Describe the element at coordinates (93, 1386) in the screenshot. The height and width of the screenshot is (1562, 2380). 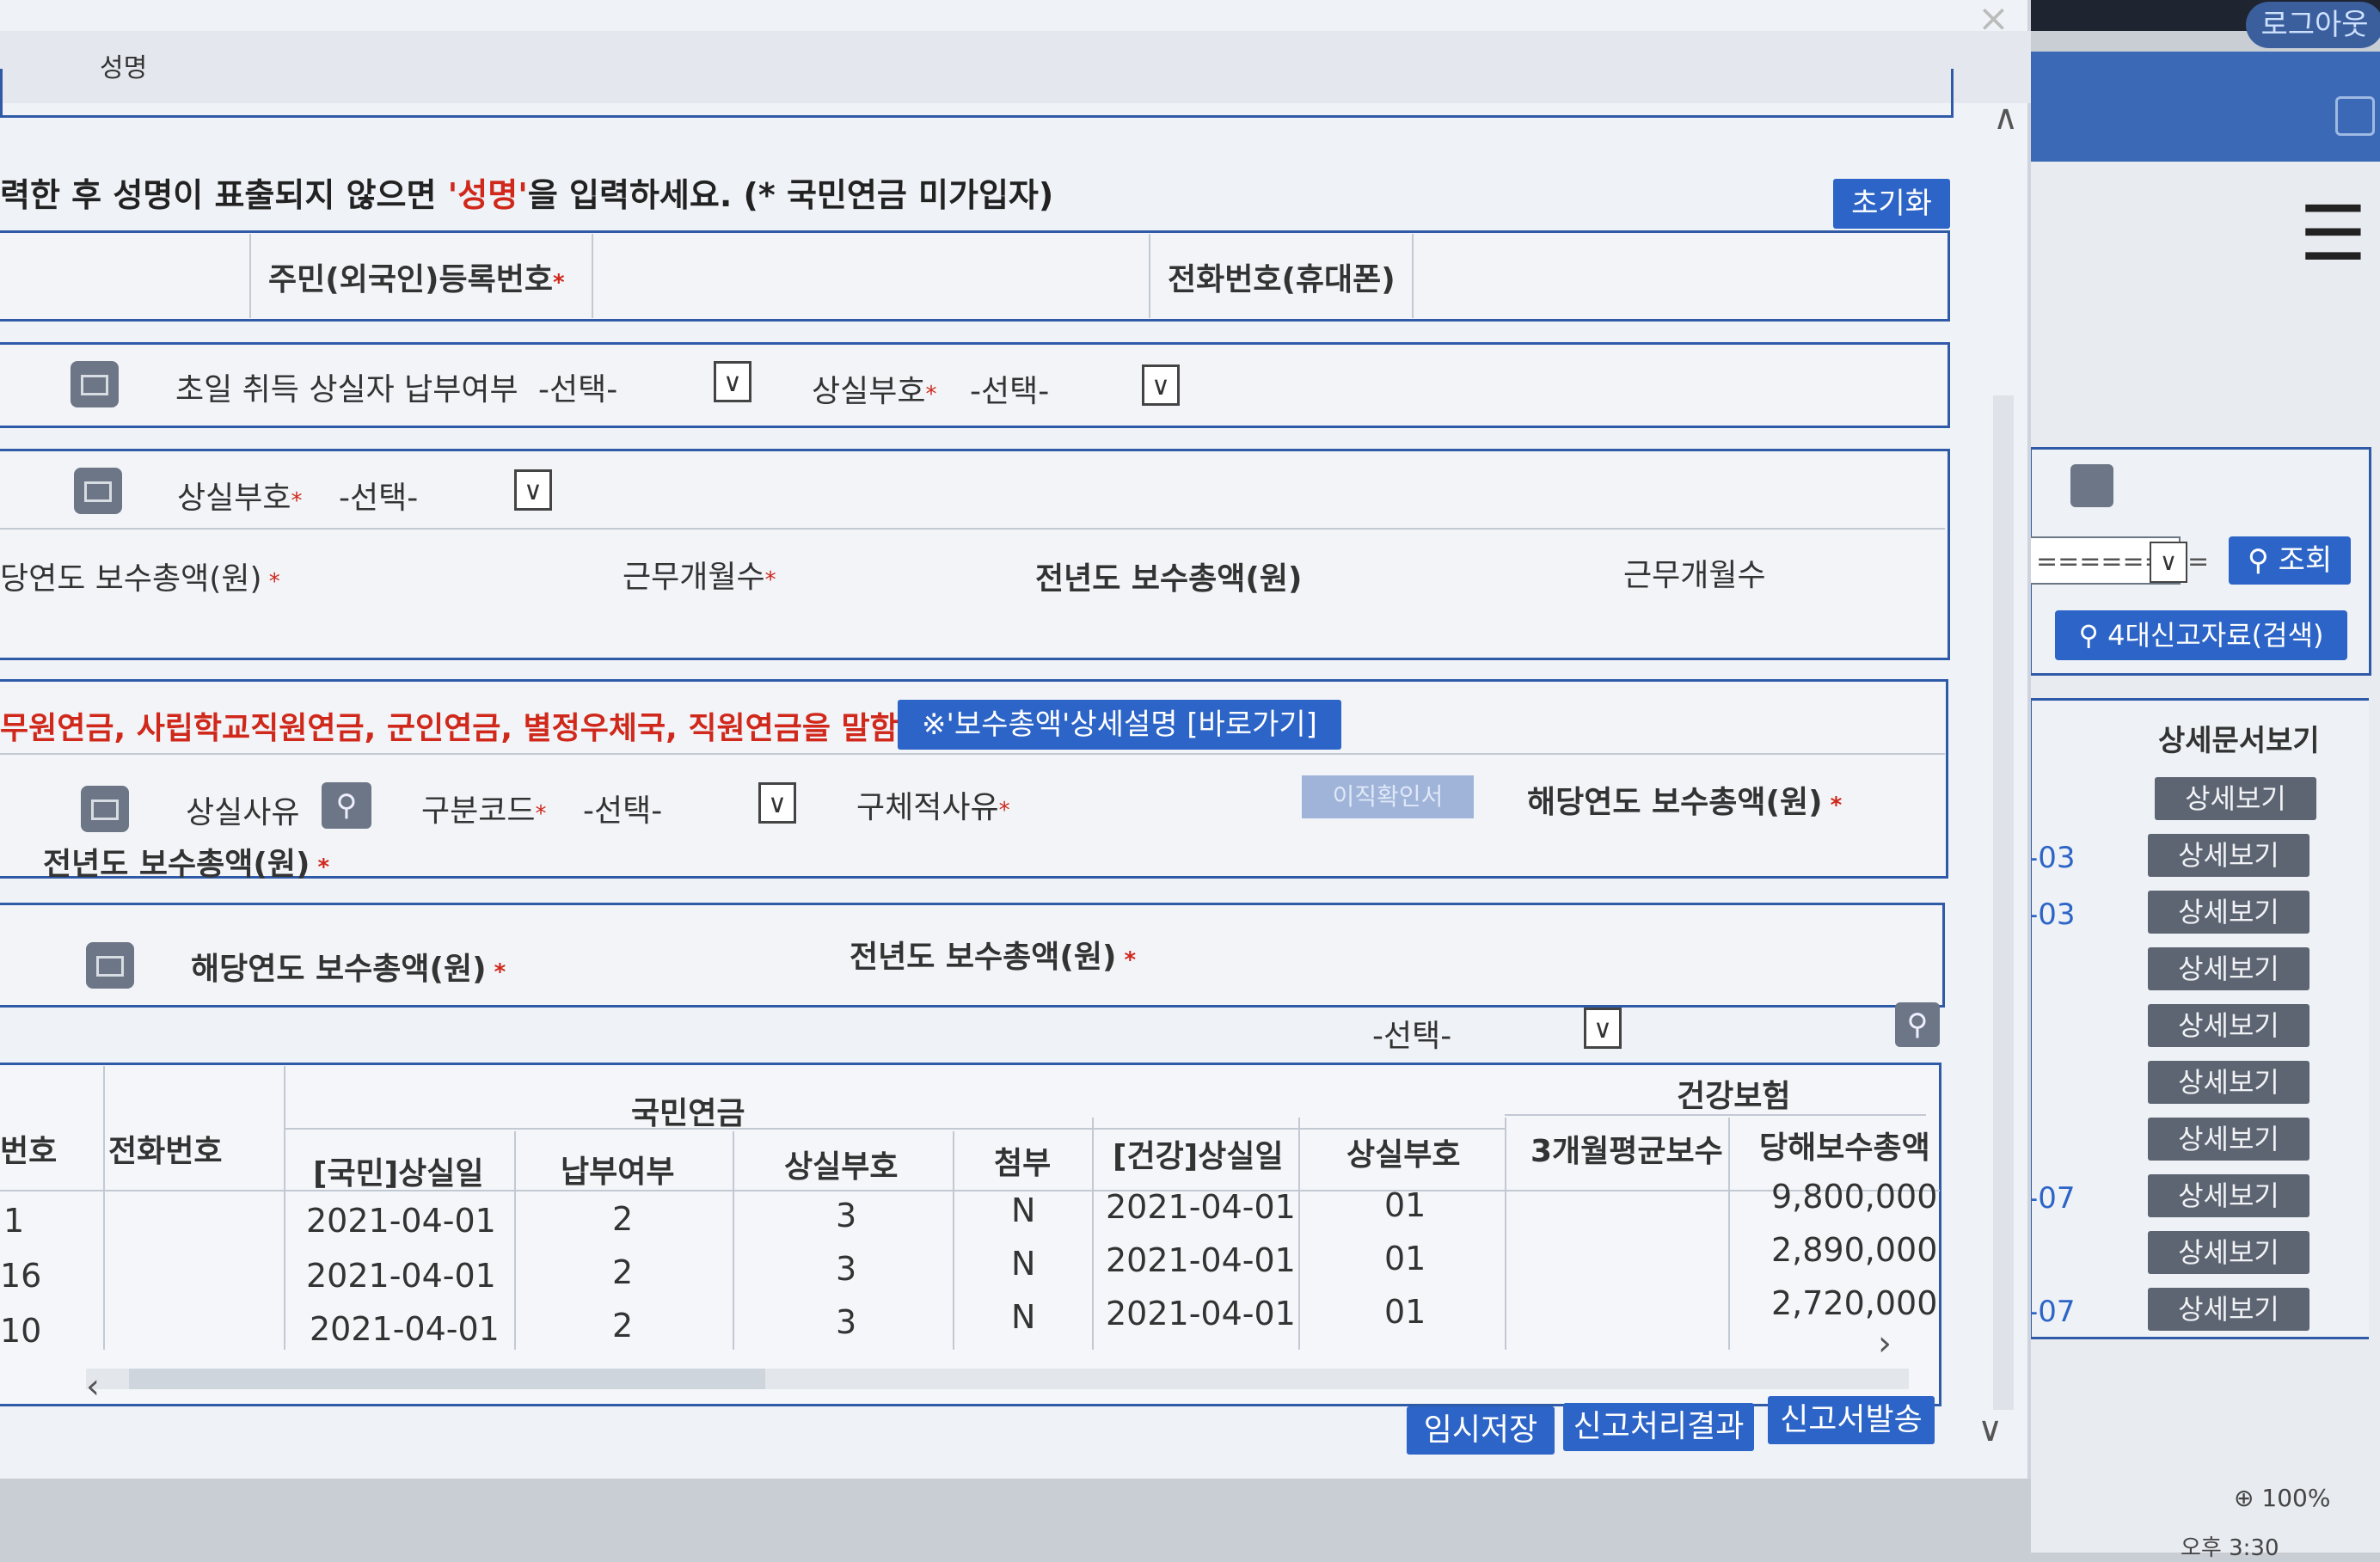
I see `scroll-left-icon: ‹` at that location.